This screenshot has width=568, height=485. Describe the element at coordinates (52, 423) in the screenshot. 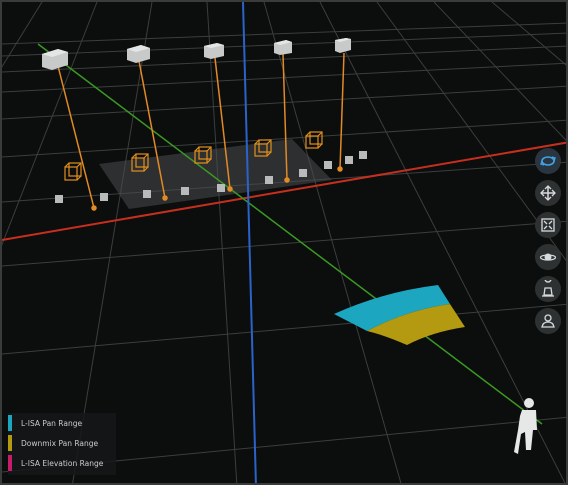

I see `legend-label: L-ISA Pan Range` at that location.